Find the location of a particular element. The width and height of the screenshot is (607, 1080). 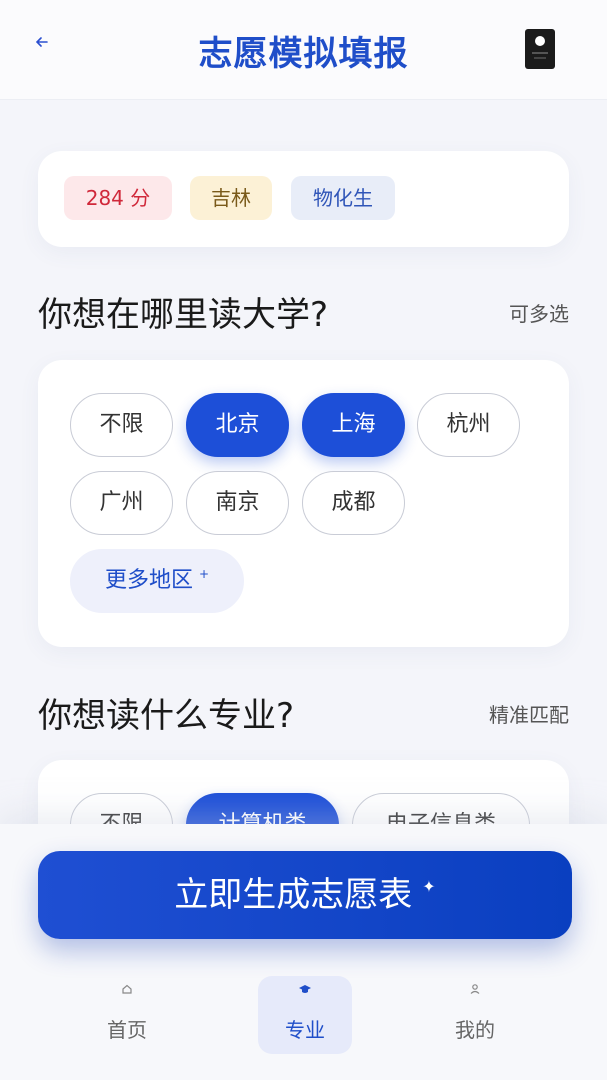

region-section-hint: 可多选 is located at coordinates (539, 314).